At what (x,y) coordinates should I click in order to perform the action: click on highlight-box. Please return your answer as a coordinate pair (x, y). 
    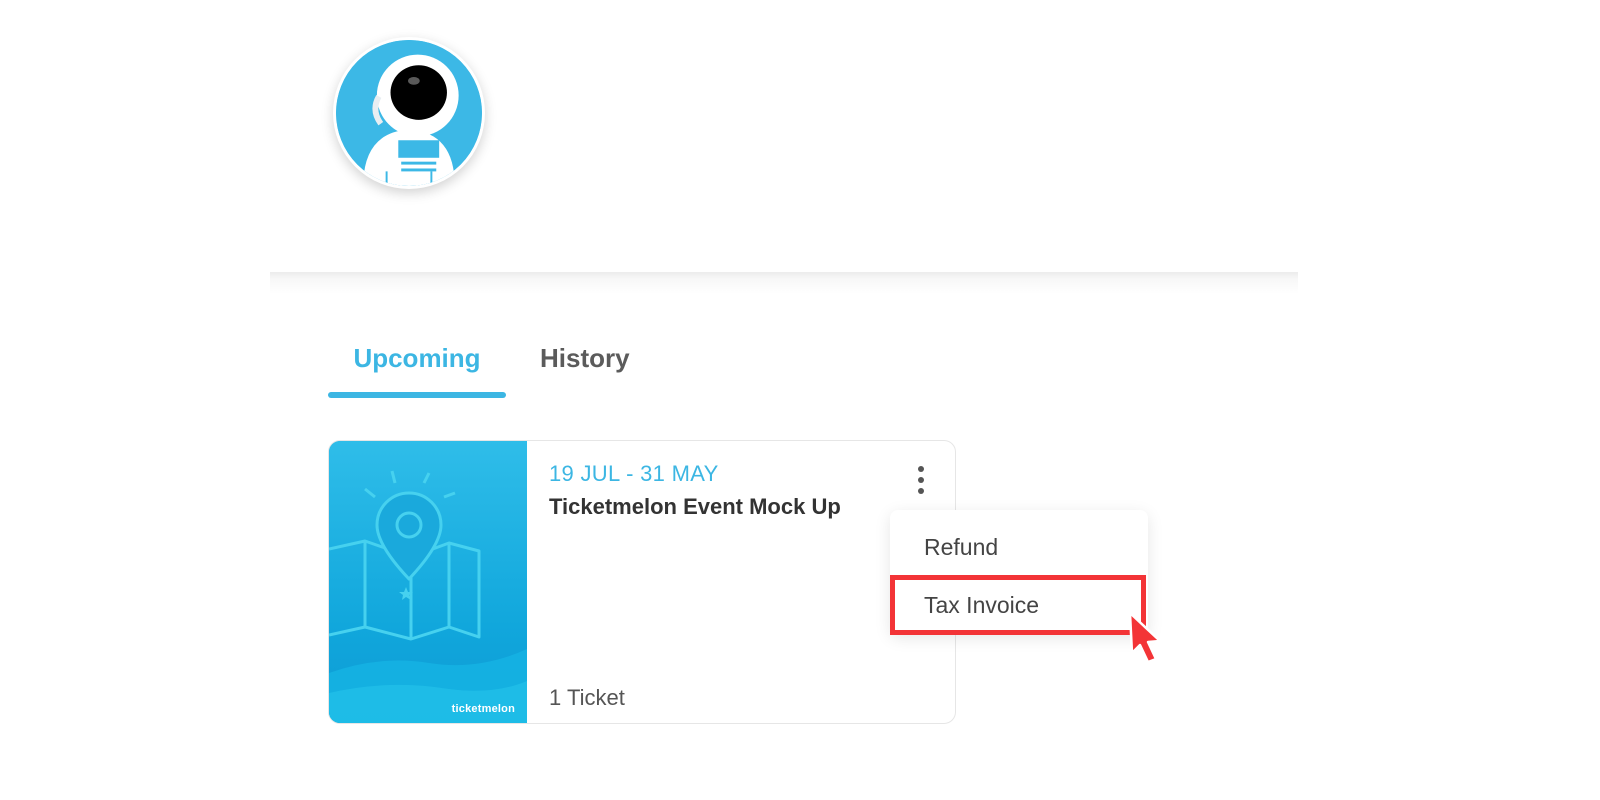
    Looking at the image, I should click on (1018, 605).